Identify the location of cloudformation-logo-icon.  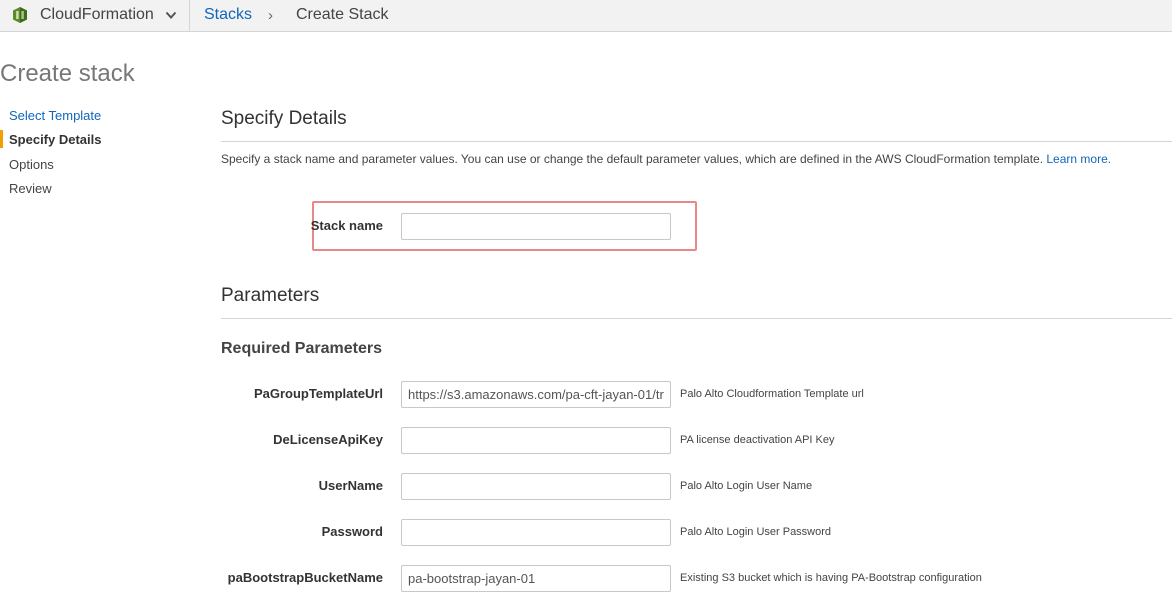
(20, 15).